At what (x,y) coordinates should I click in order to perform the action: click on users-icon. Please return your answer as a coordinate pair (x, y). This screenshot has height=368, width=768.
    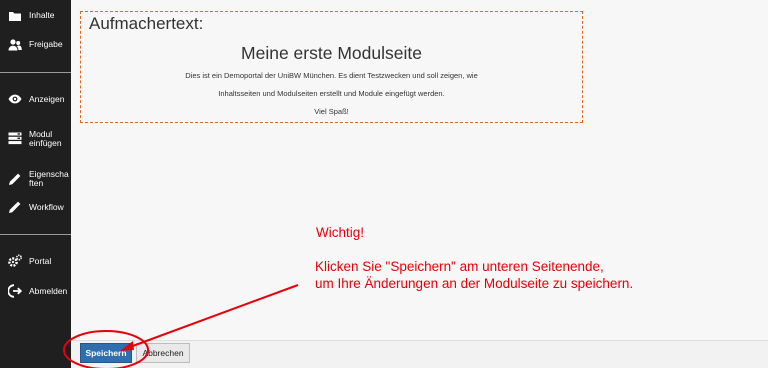
    Looking at the image, I should click on (15, 45).